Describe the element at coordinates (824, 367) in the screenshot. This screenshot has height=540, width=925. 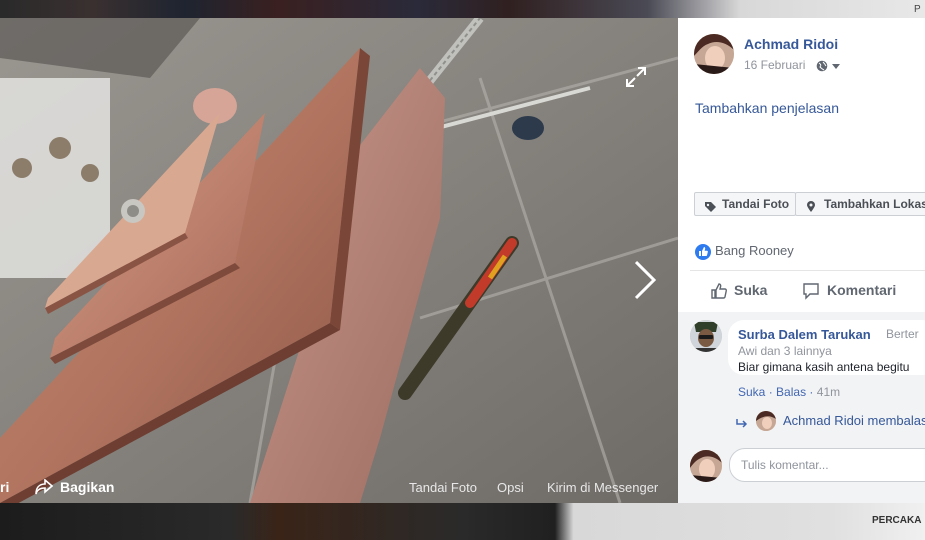
I see `comment-text: Biar gimana kasih antena begitu` at that location.